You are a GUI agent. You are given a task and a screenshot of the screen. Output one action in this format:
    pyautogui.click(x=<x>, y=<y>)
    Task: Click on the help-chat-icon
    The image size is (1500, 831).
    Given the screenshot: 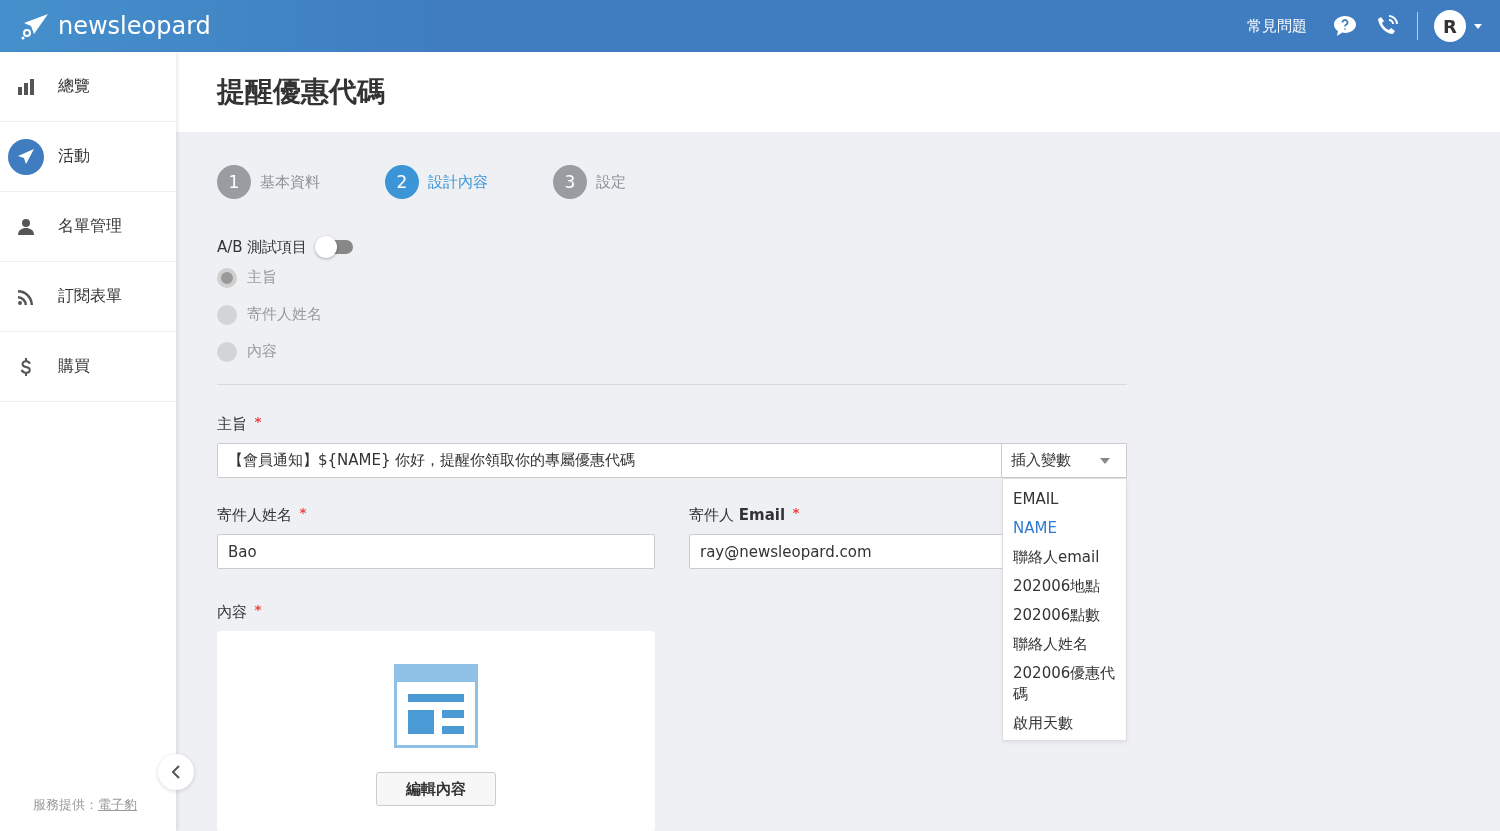 What is the action you would take?
    pyautogui.click(x=1345, y=26)
    